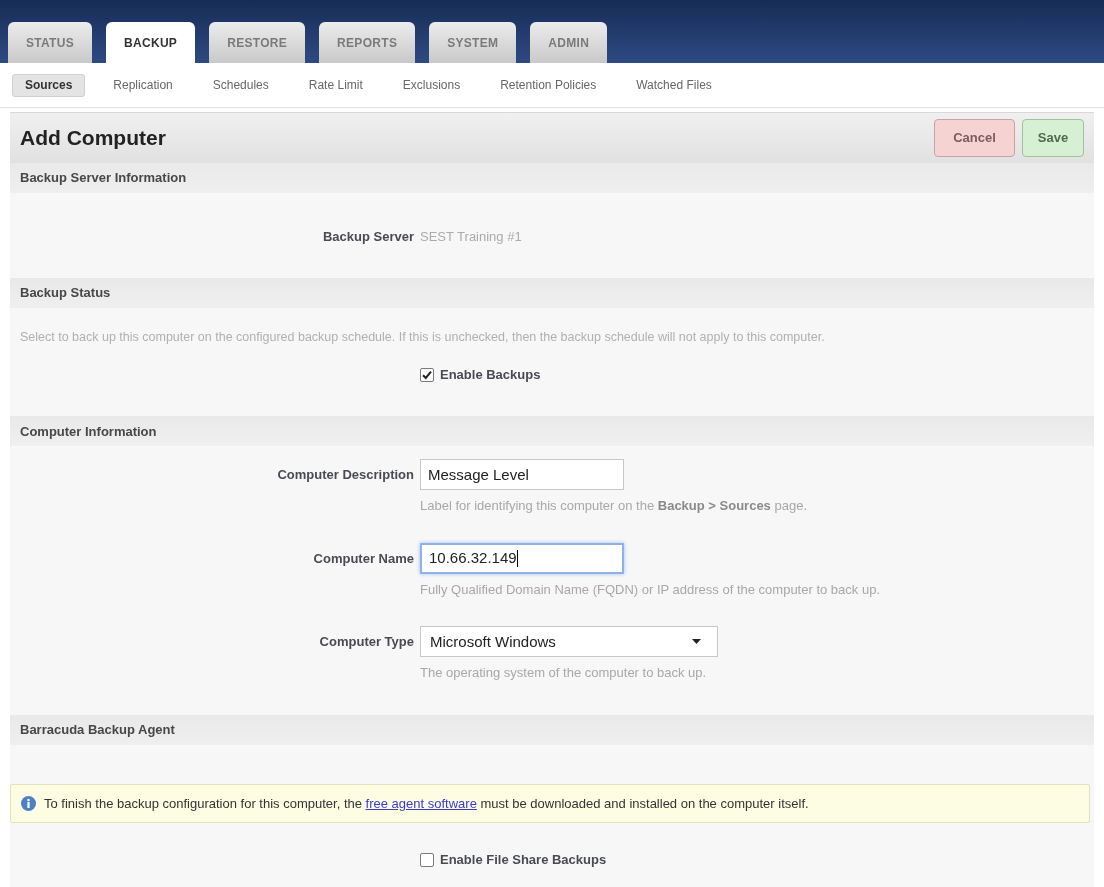  Describe the element at coordinates (471, 237) in the screenshot. I see `field-value: SEST Training #1` at that location.